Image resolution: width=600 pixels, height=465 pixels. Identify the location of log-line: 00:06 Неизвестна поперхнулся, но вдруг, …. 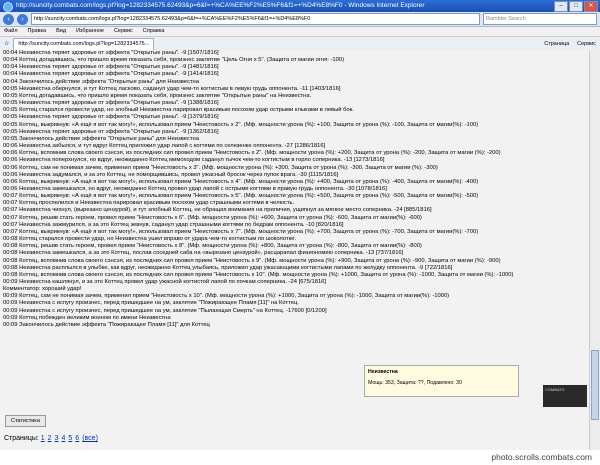
(295, 161).